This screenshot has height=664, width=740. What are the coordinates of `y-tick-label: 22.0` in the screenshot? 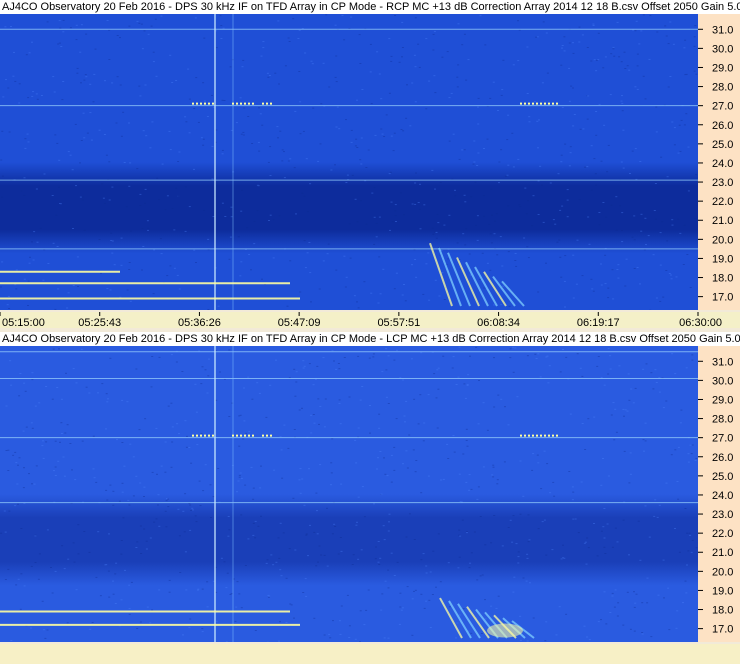 It's located at (722, 534).